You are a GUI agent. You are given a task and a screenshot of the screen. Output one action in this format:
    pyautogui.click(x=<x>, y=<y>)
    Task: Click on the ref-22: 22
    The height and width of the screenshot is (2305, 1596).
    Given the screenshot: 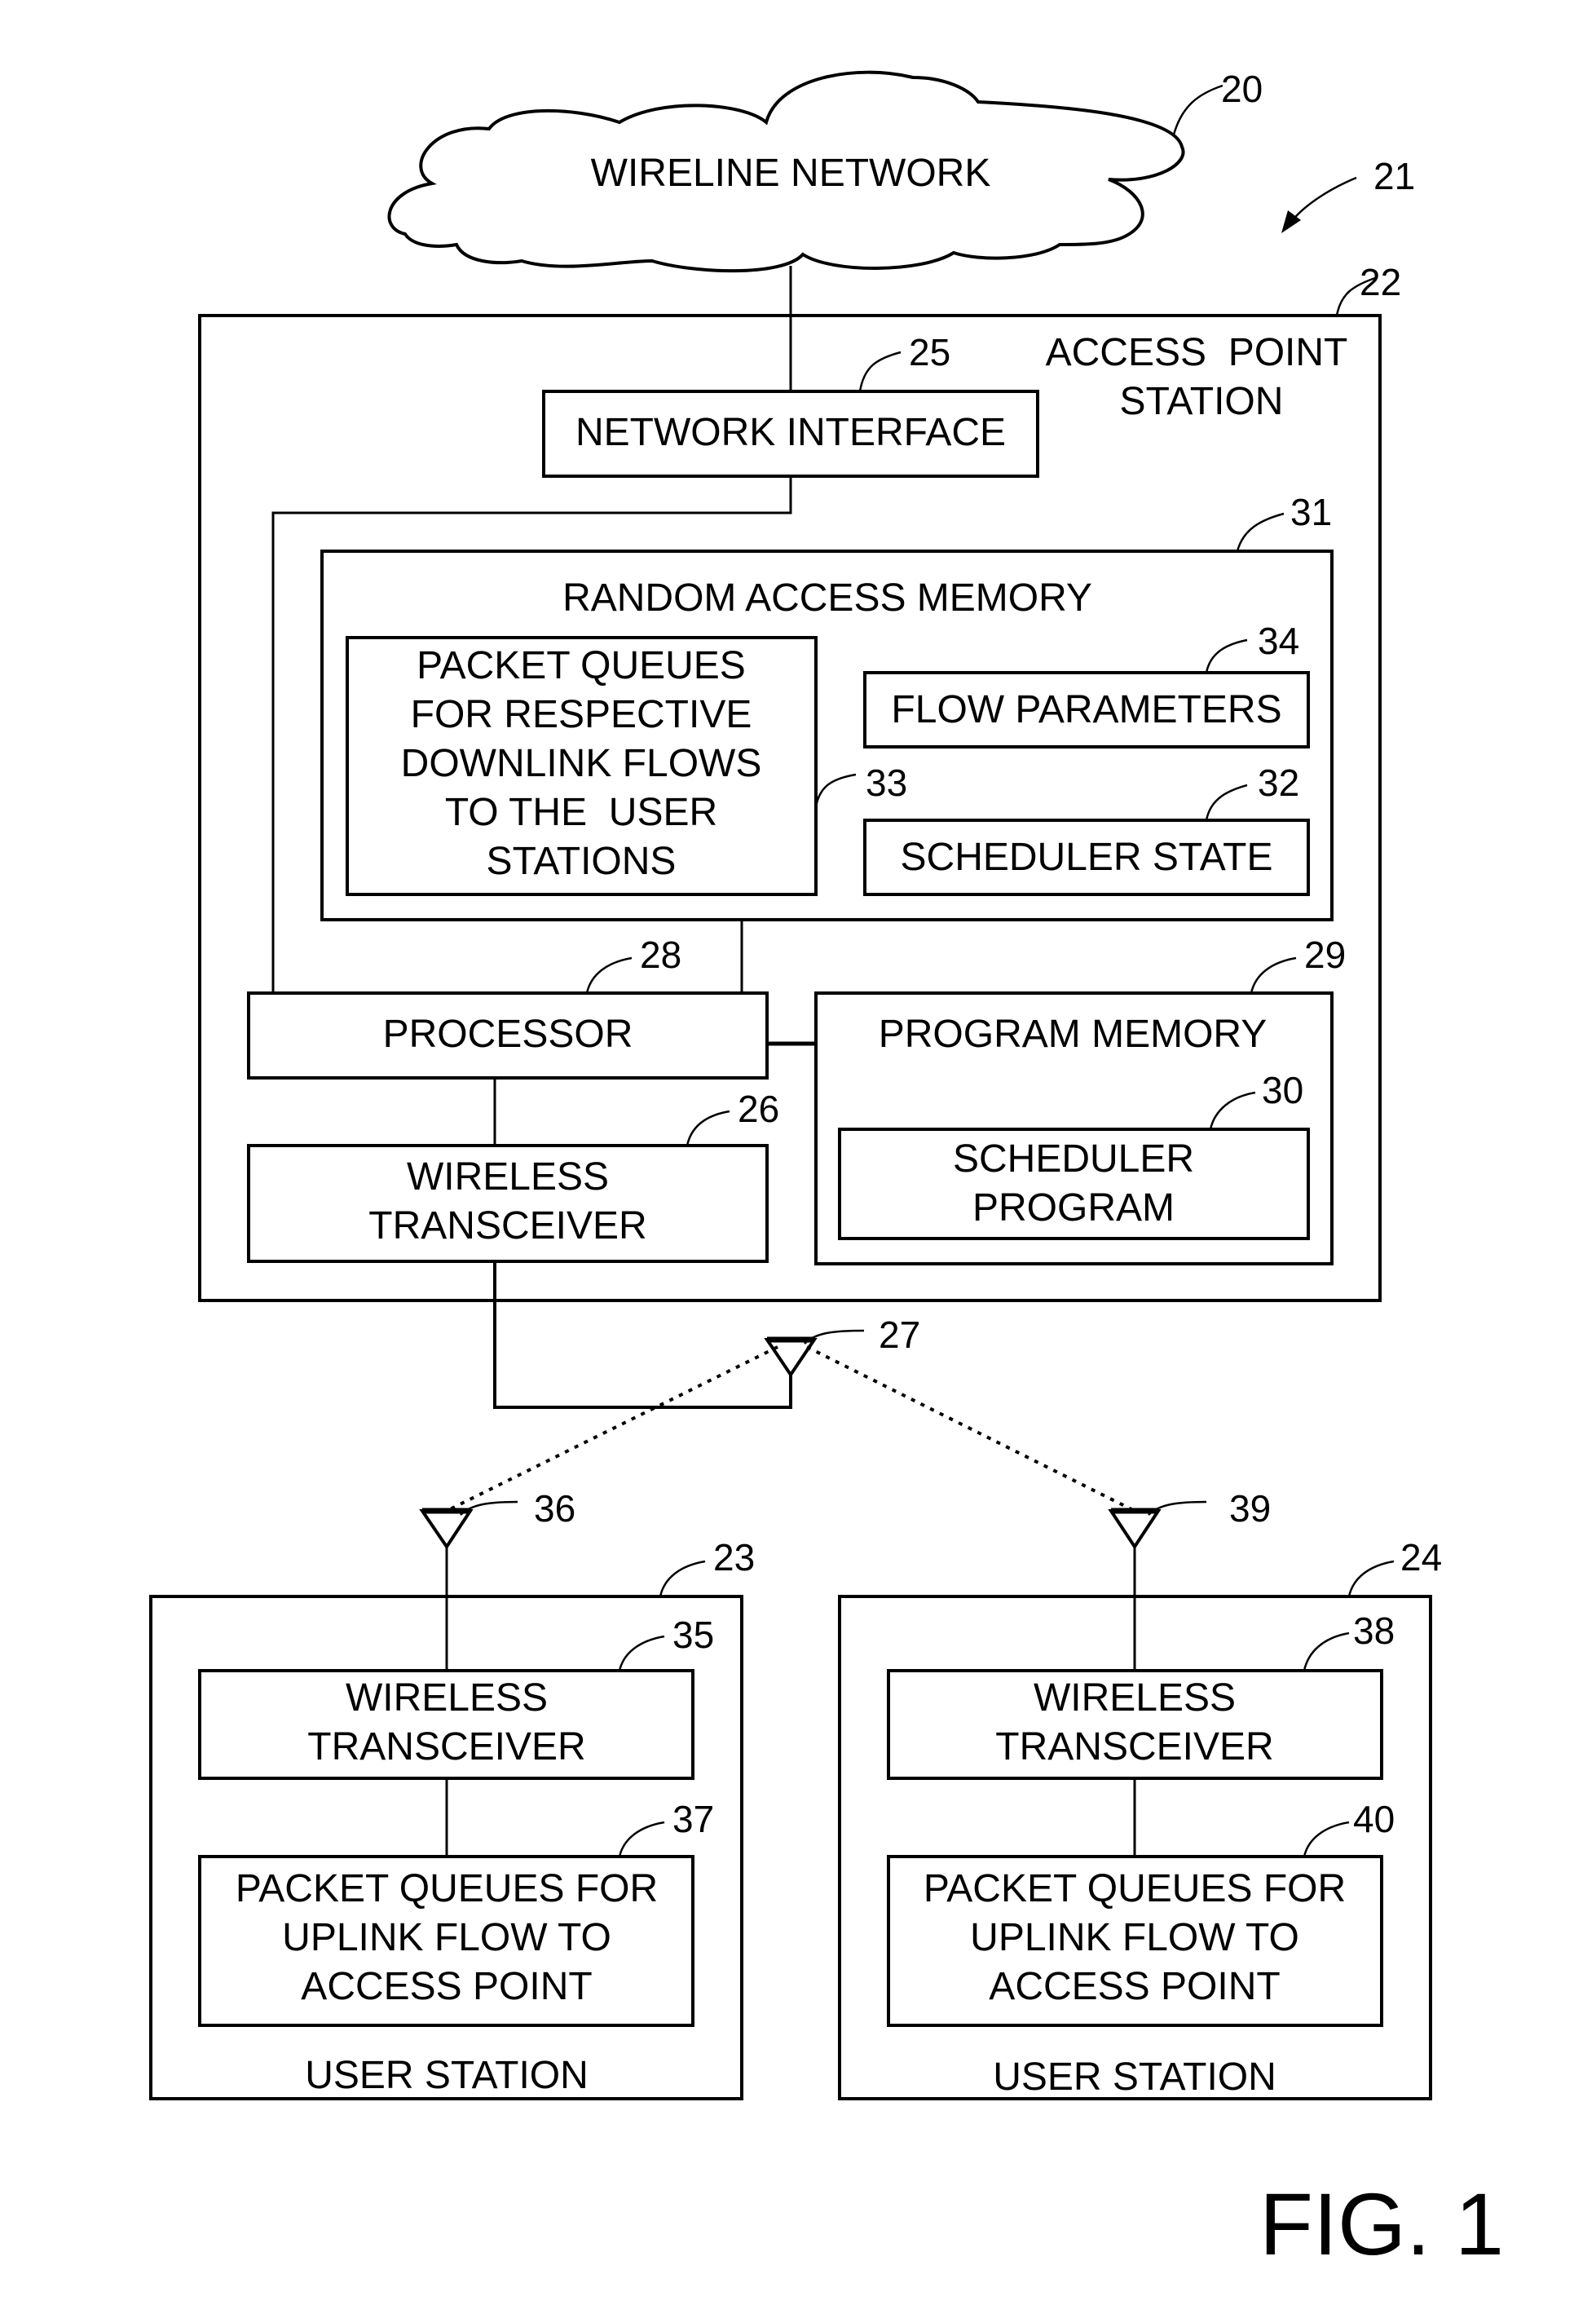 What is the action you would take?
    pyautogui.click(x=1380, y=282)
    